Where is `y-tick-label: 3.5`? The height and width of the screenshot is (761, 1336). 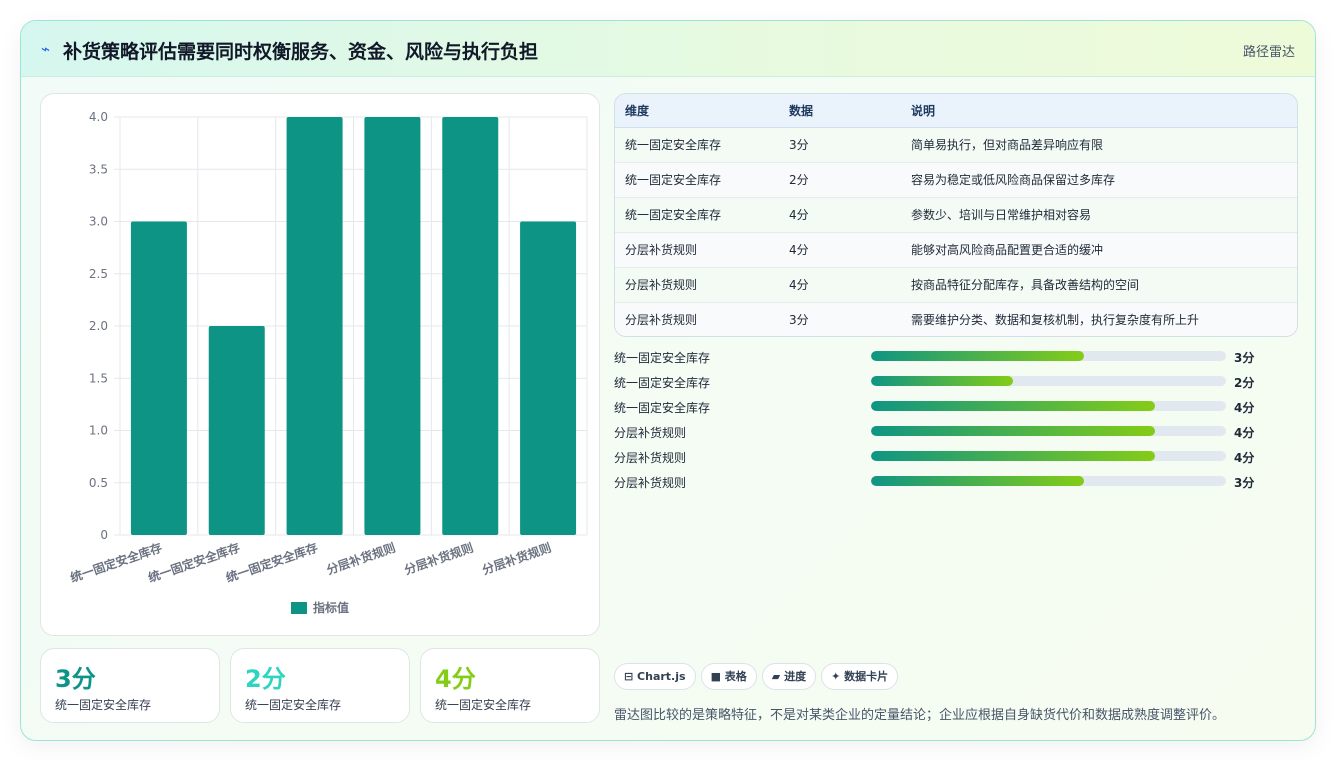
y-tick-label: 3.5 is located at coordinates (98, 169).